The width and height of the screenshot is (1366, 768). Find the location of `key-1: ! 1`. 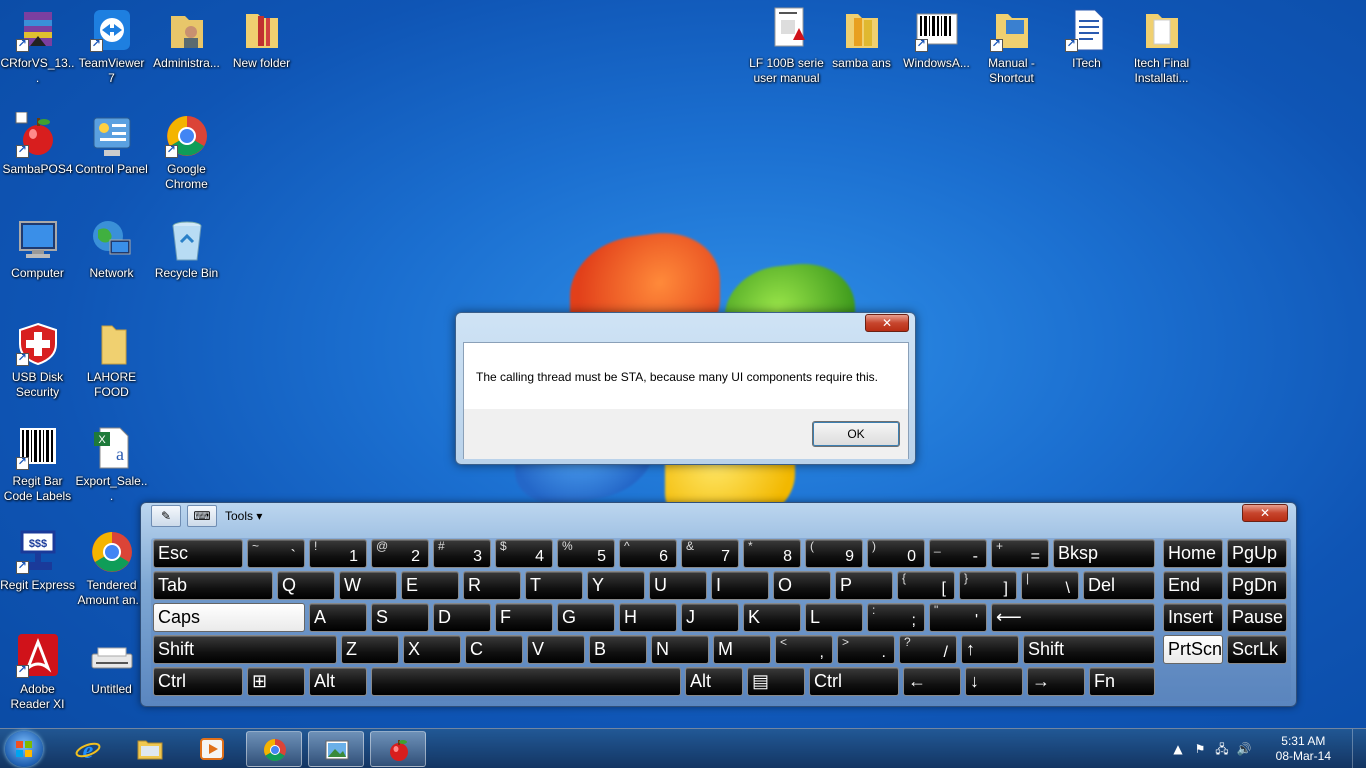

key-1: ! 1 is located at coordinates (338, 553).